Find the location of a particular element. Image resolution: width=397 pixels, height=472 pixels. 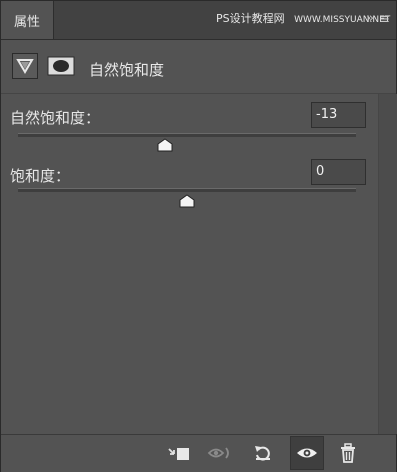

saturation-slider-track is located at coordinates (187, 190).